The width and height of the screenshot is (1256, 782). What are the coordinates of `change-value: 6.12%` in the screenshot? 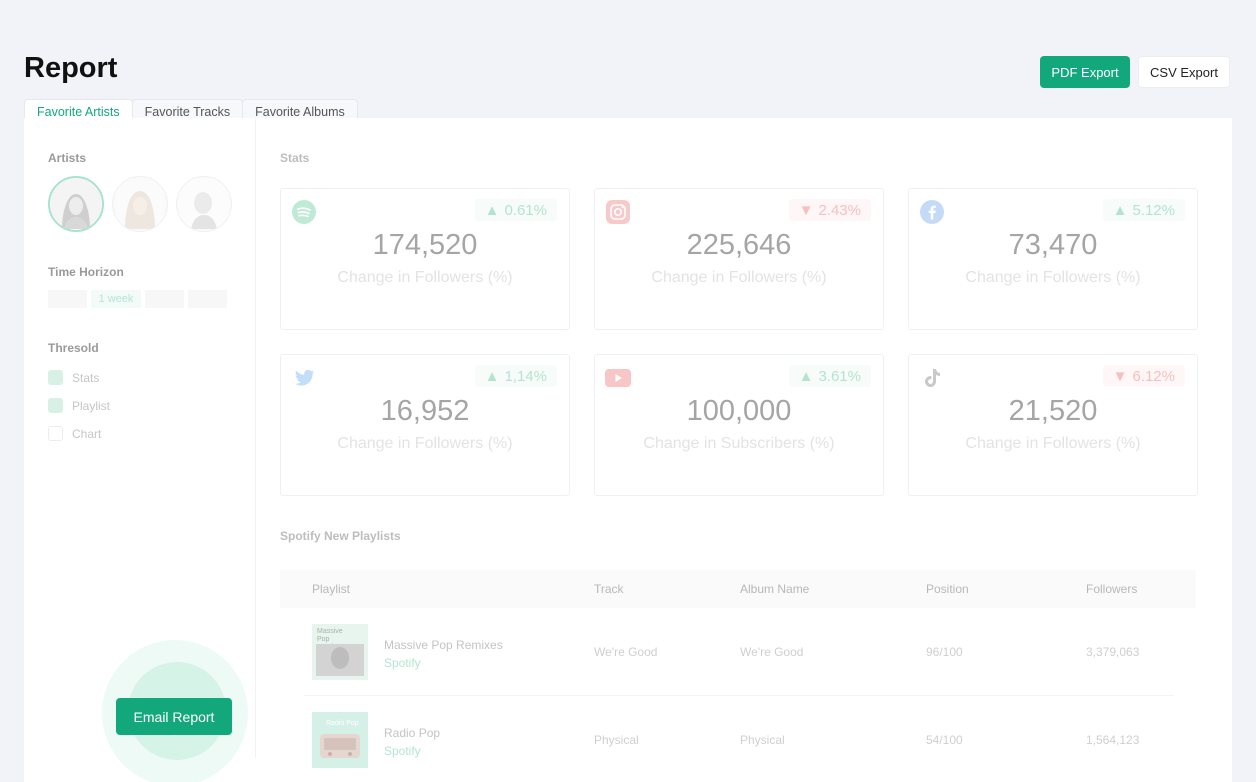 It's located at (1153, 376).